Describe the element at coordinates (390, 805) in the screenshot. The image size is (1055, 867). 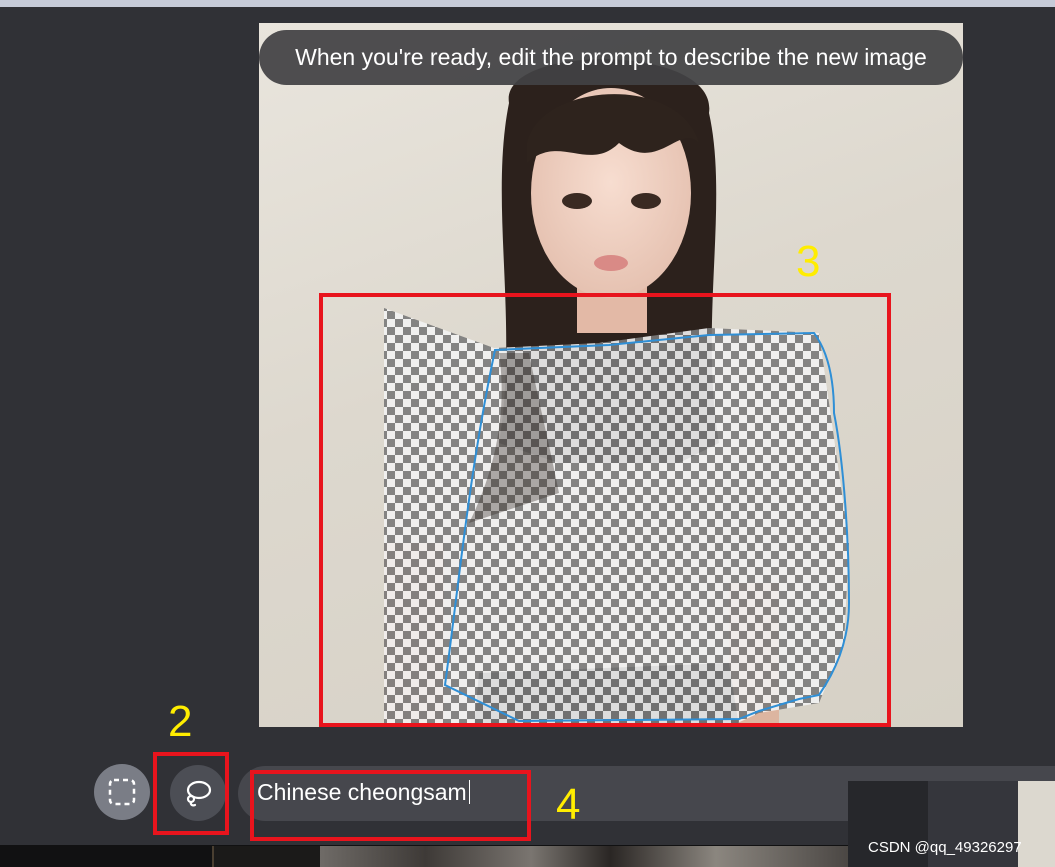
I see `annotation-box-prompt` at that location.